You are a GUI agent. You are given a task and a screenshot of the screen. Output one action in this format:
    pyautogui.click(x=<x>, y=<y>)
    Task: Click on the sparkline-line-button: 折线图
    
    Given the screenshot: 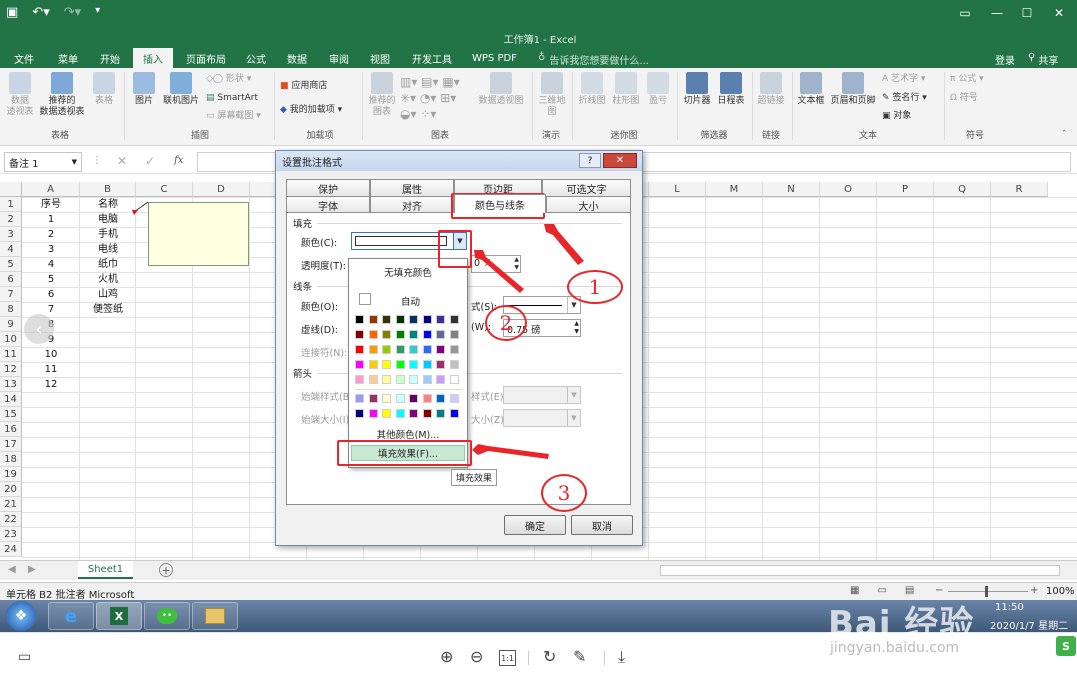 What is the action you would take?
    pyautogui.click(x=592, y=89)
    